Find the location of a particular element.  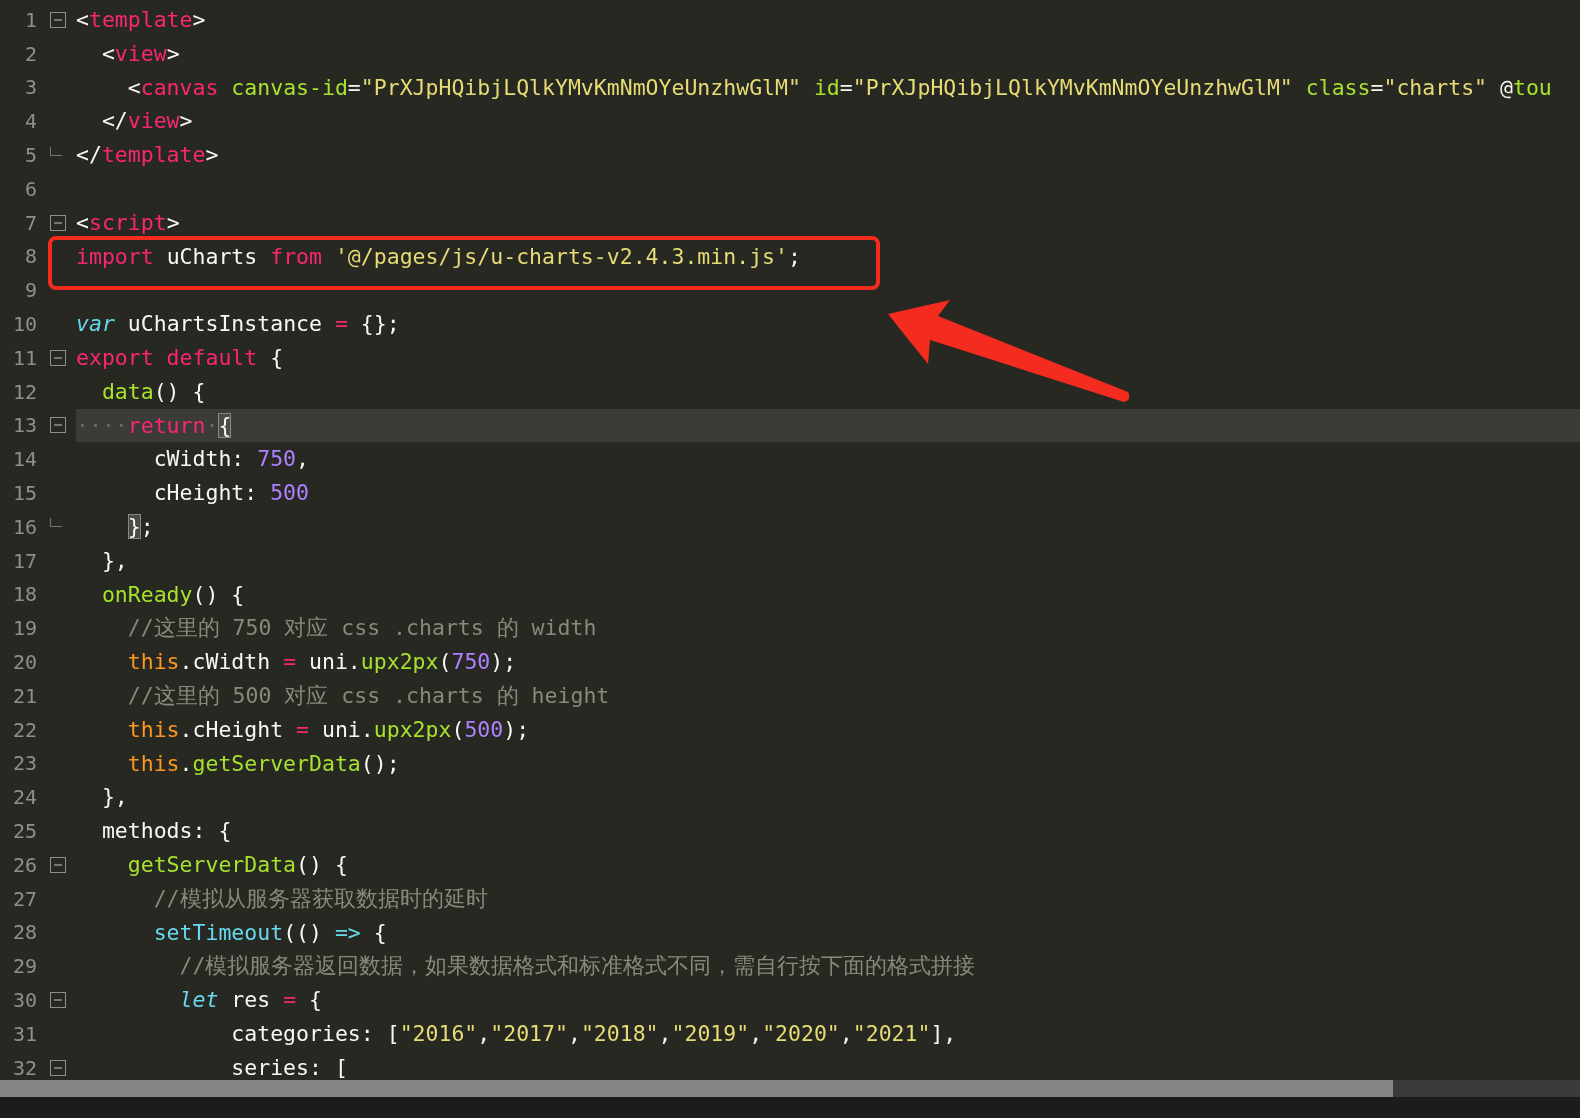

line-number: 13 is located at coordinates (24, 425).